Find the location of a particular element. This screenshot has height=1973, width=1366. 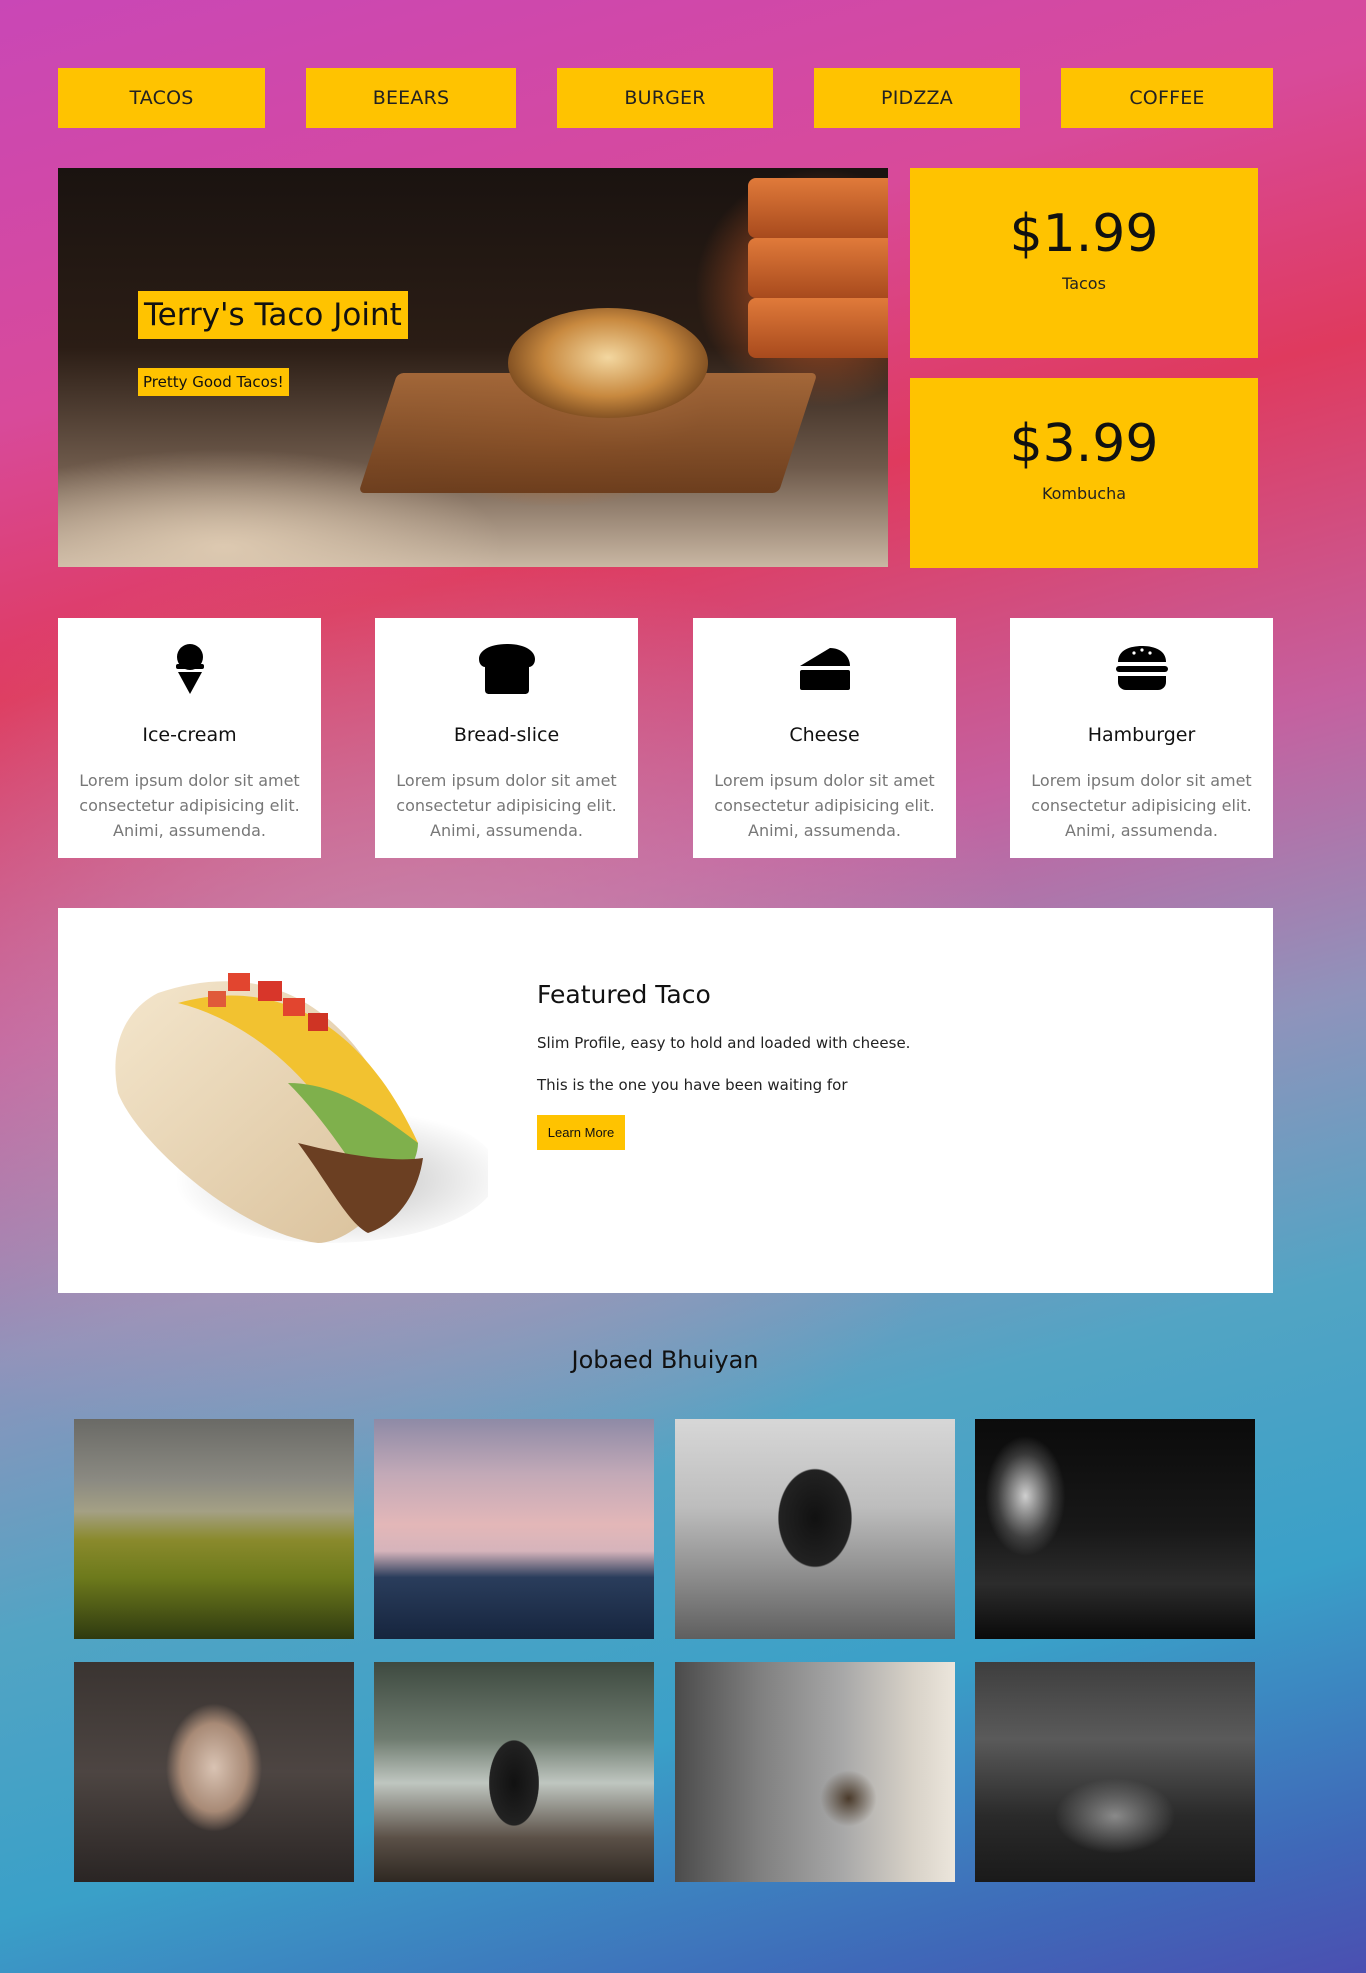

hero-title: Terry's Taco Joint is located at coordinates (273, 315).